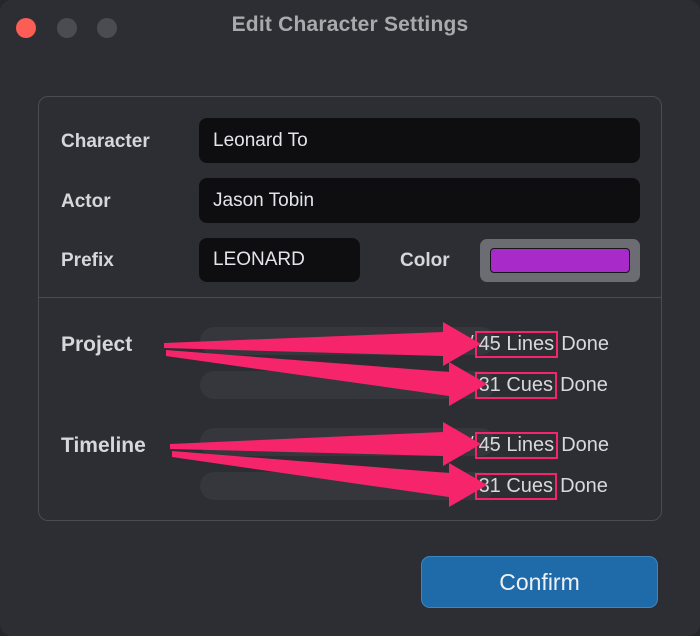 The width and height of the screenshot is (700, 636). What do you see at coordinates (419, 200) in the screenshot?
I see `actor-input: Jason Tobin` at bounding box center [419, 200].